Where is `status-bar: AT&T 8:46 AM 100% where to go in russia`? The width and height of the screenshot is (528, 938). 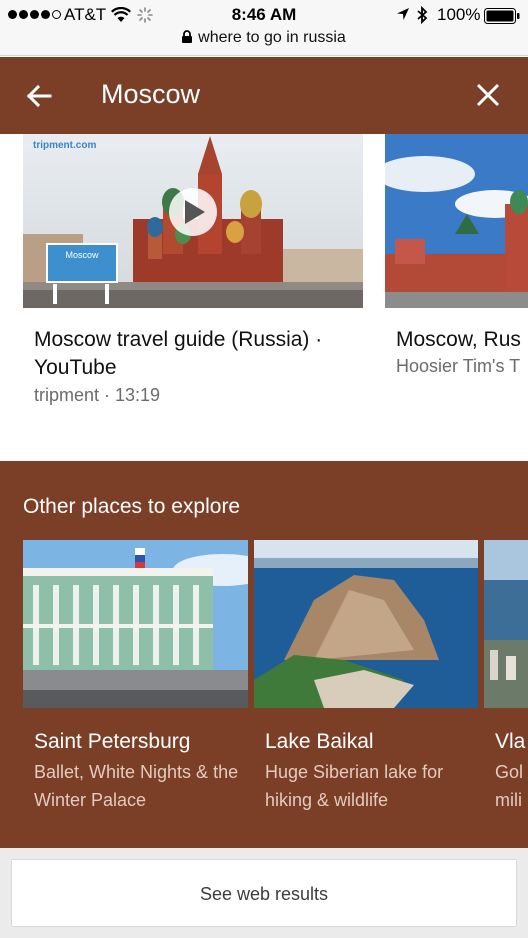 status-bar: AT&T 8:46 AM 100% where to go in russia is located at coordinates (264, 28).